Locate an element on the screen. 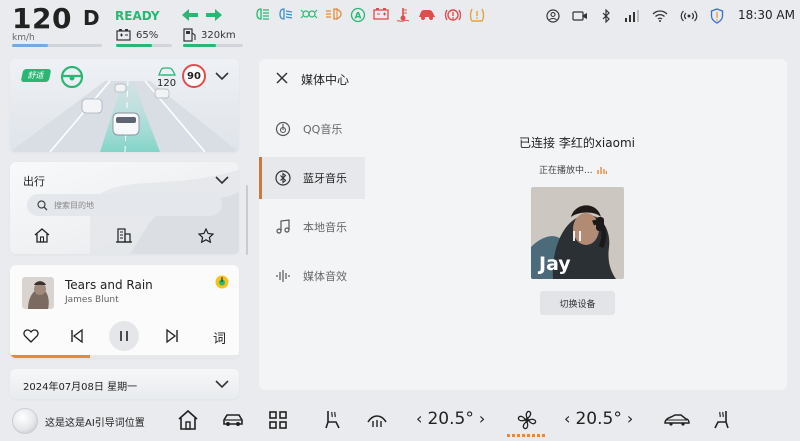  camera-icon is located at coordinates (580, 16).